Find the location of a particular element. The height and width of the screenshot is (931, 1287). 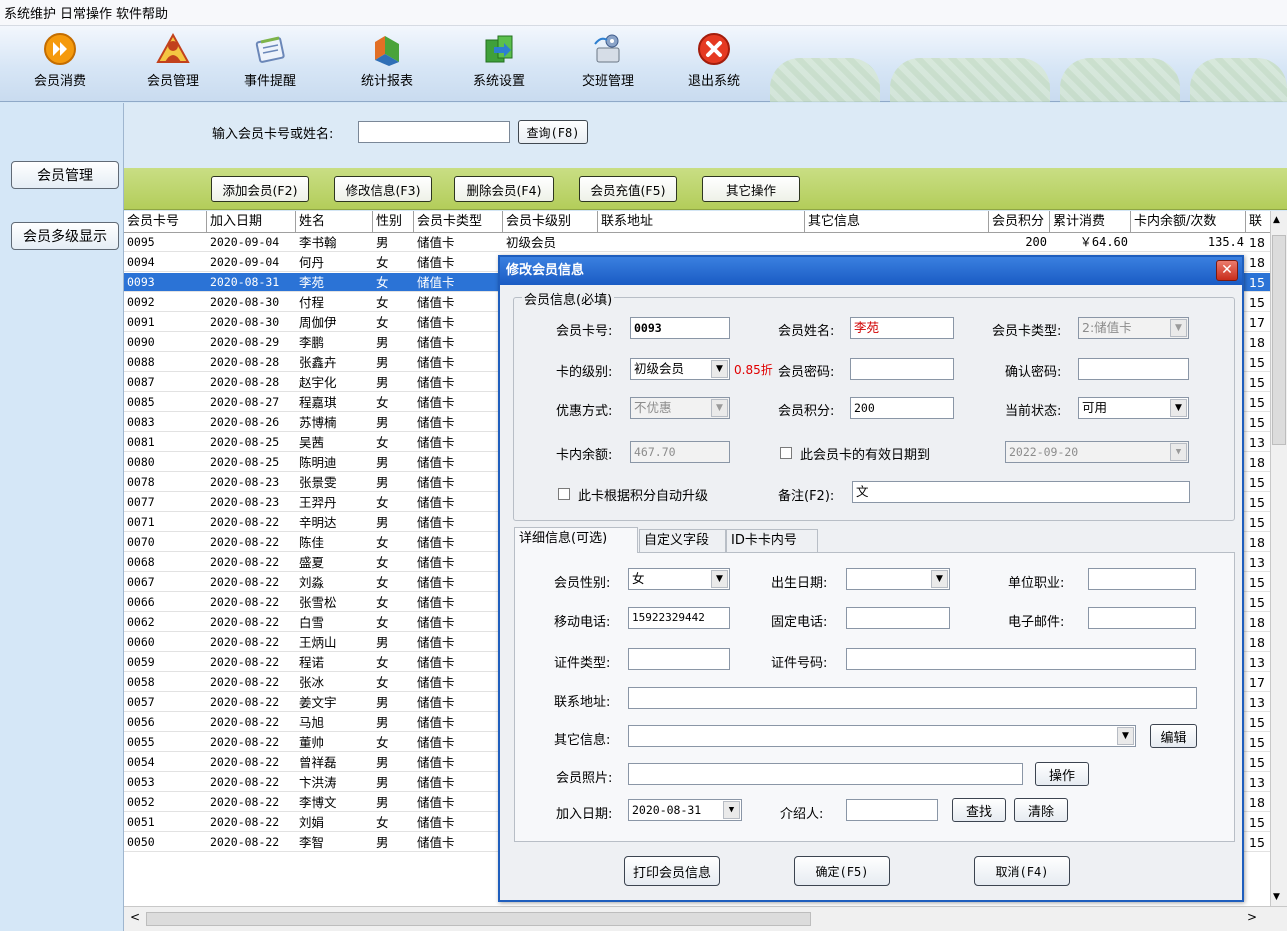

horizontal-scrollbar: < > is located at coordinates (705, 918).